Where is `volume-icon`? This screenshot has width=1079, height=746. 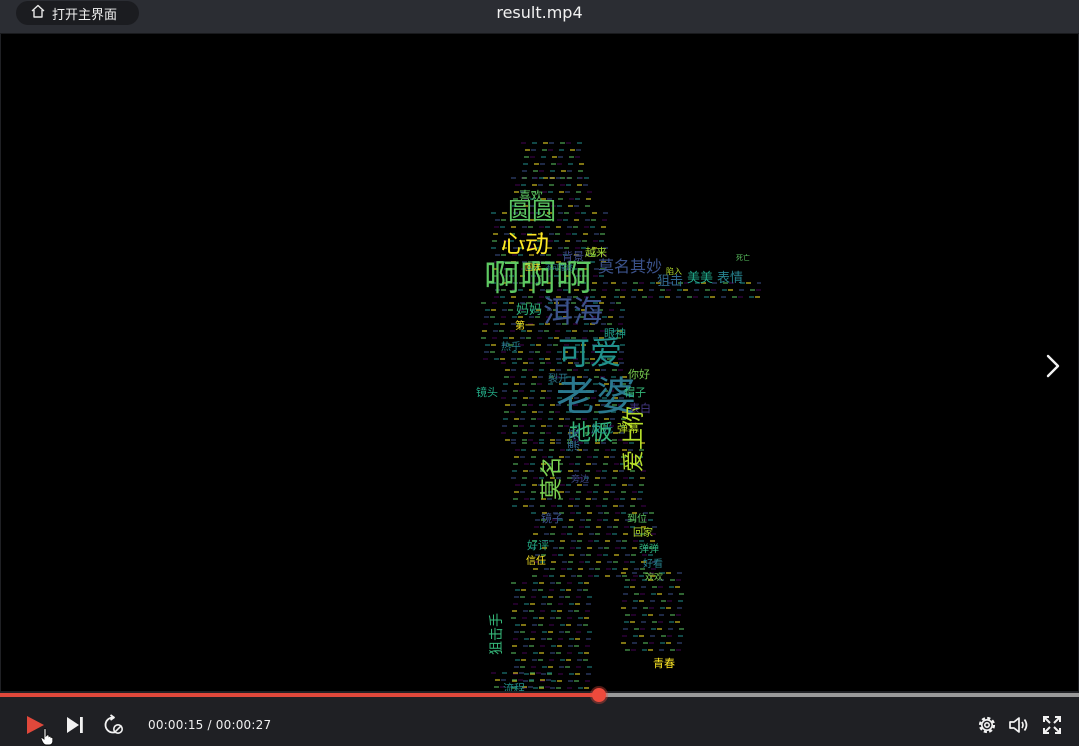
volume-icon is located at coordinates (1019, 725).